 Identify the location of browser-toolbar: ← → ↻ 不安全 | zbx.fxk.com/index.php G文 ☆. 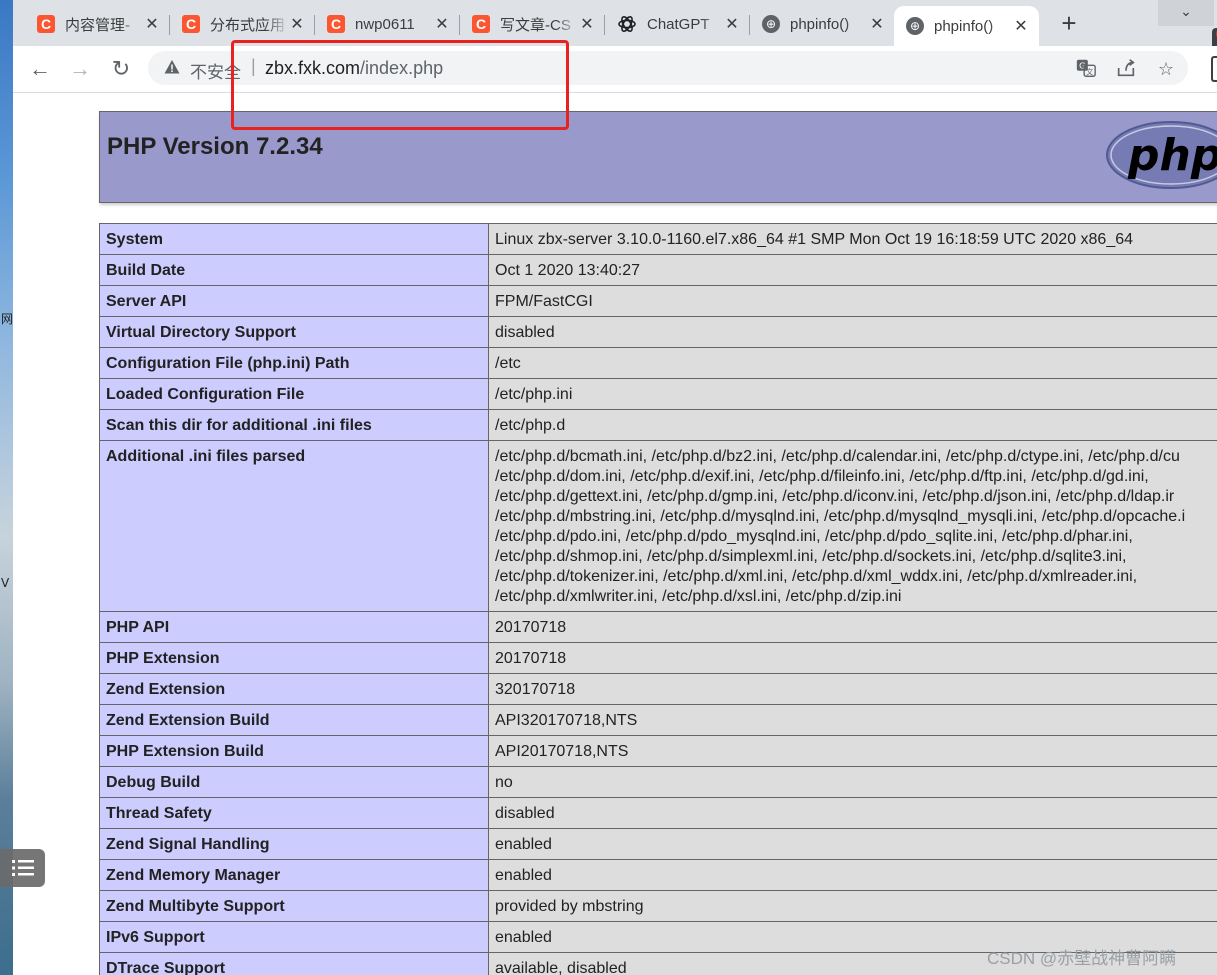
(615, 69).